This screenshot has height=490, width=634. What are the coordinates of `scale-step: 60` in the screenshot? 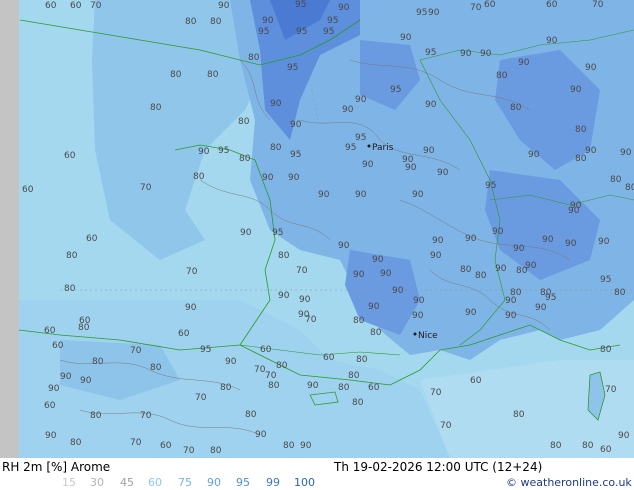 It's located at (155, 482).